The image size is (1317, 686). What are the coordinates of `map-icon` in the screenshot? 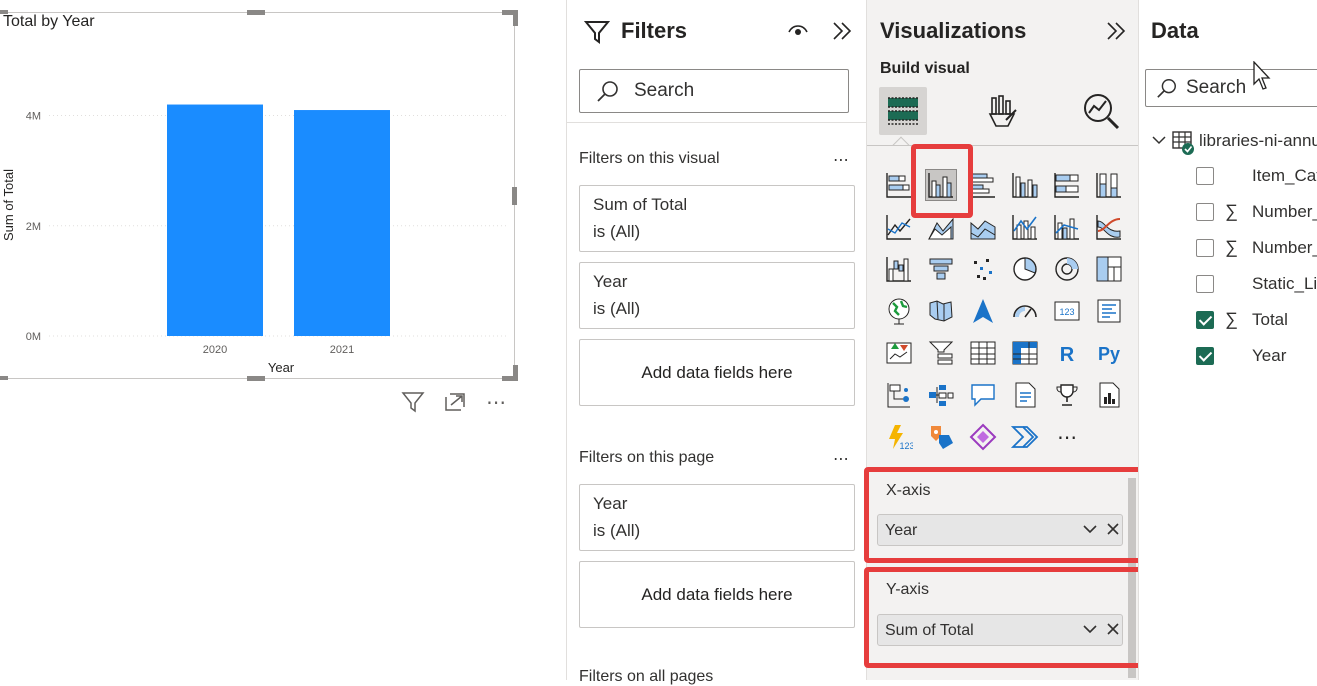 It's located at (899, 311).